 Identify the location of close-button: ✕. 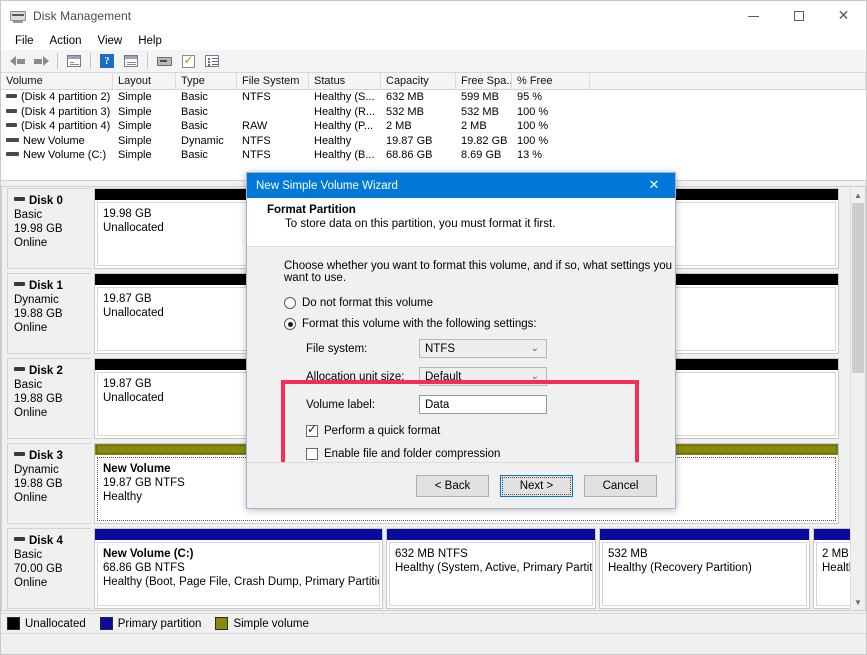
(843, 16).